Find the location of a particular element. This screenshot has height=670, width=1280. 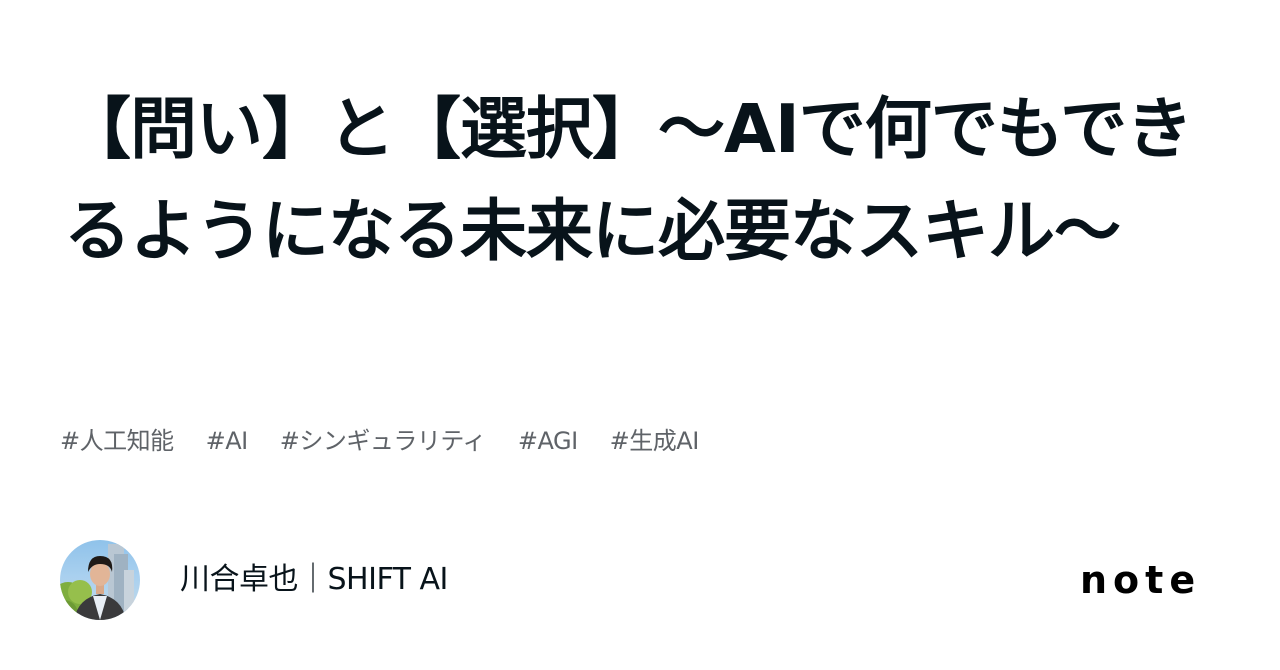

tag-list: #人工知能 #AI #シンギュラリティ #AGI #生成AI is located at coordinates (379, 441).